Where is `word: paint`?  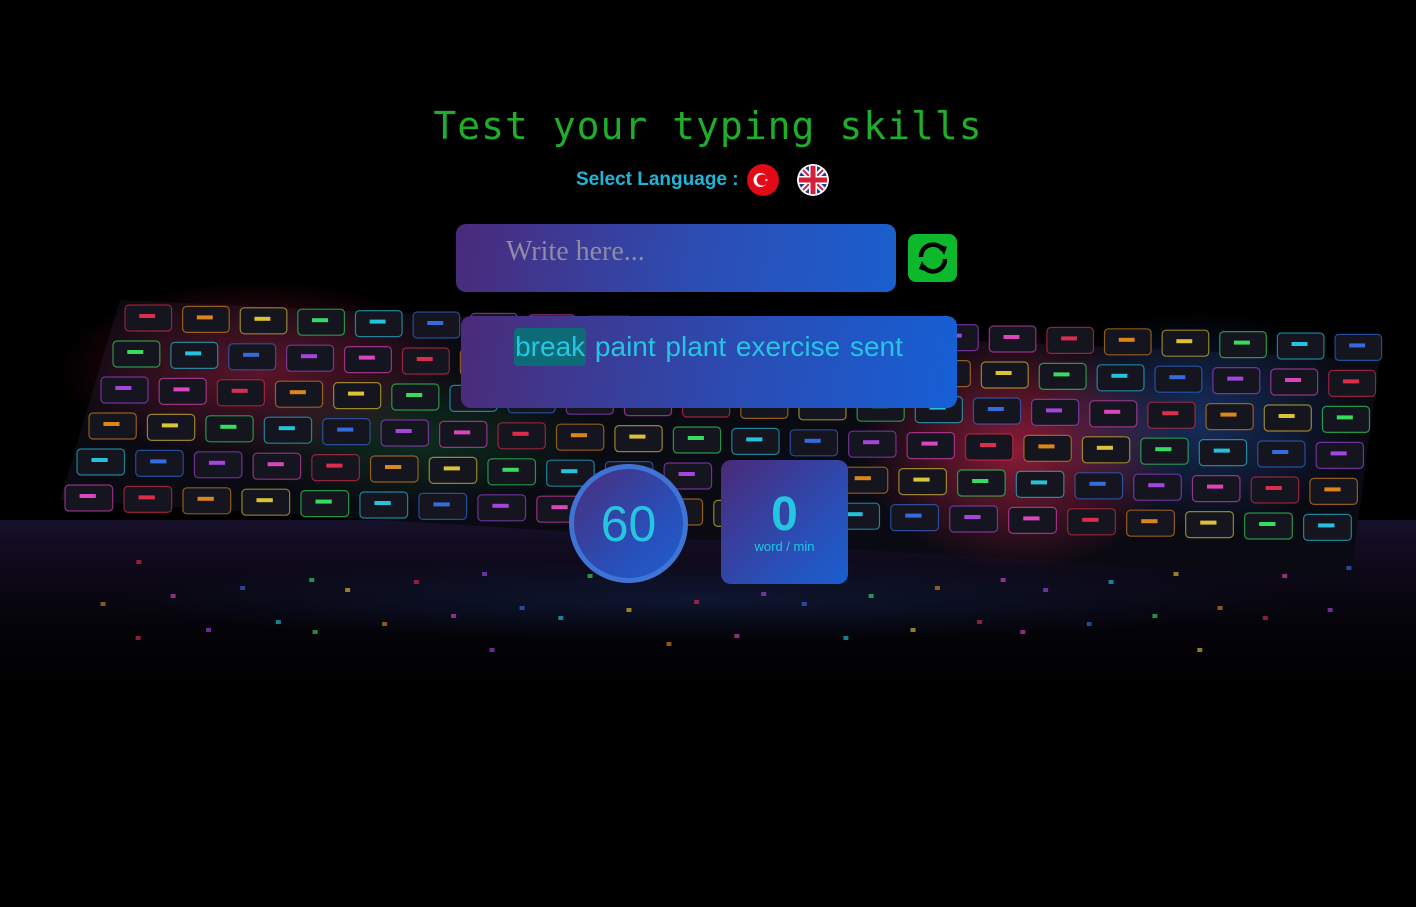 word: paint is located at coordinates (625, 346).